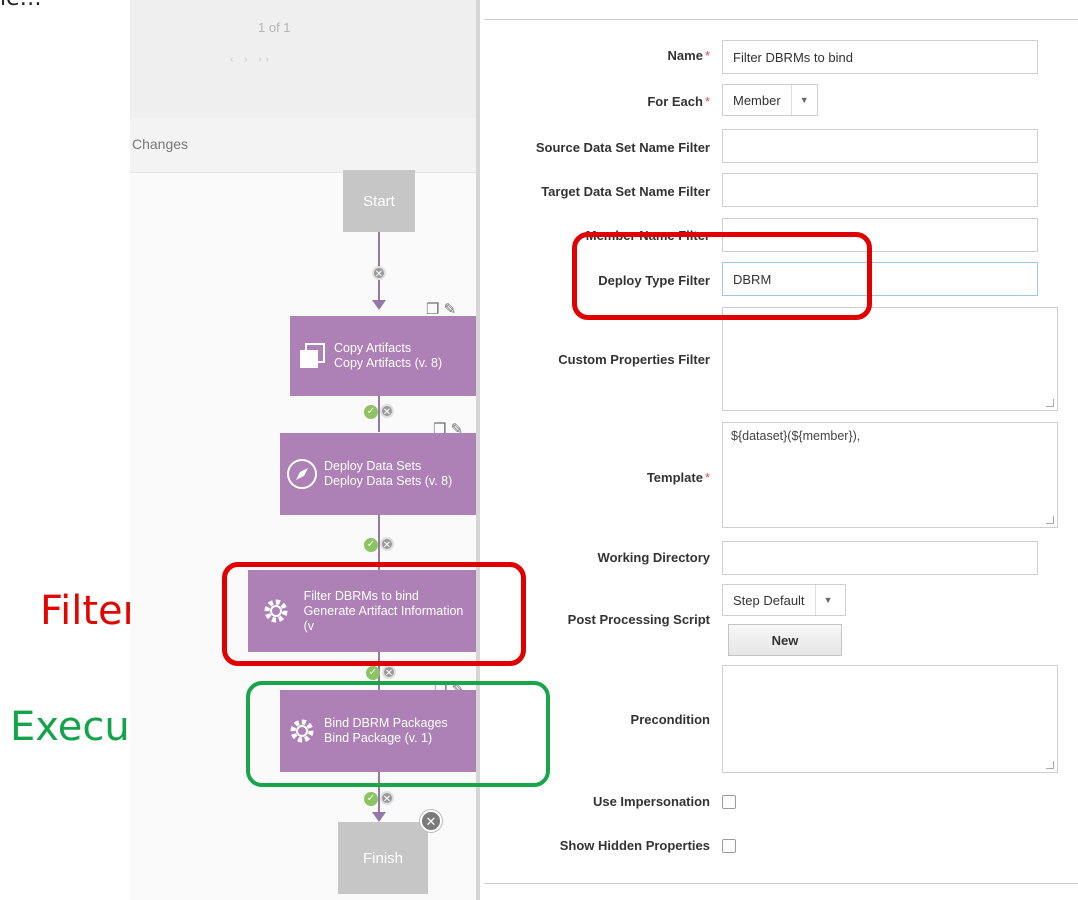 The width and height of the screenshot is (1078, 900). I want to click on for-each-label: For Each *, so click(678, 101).